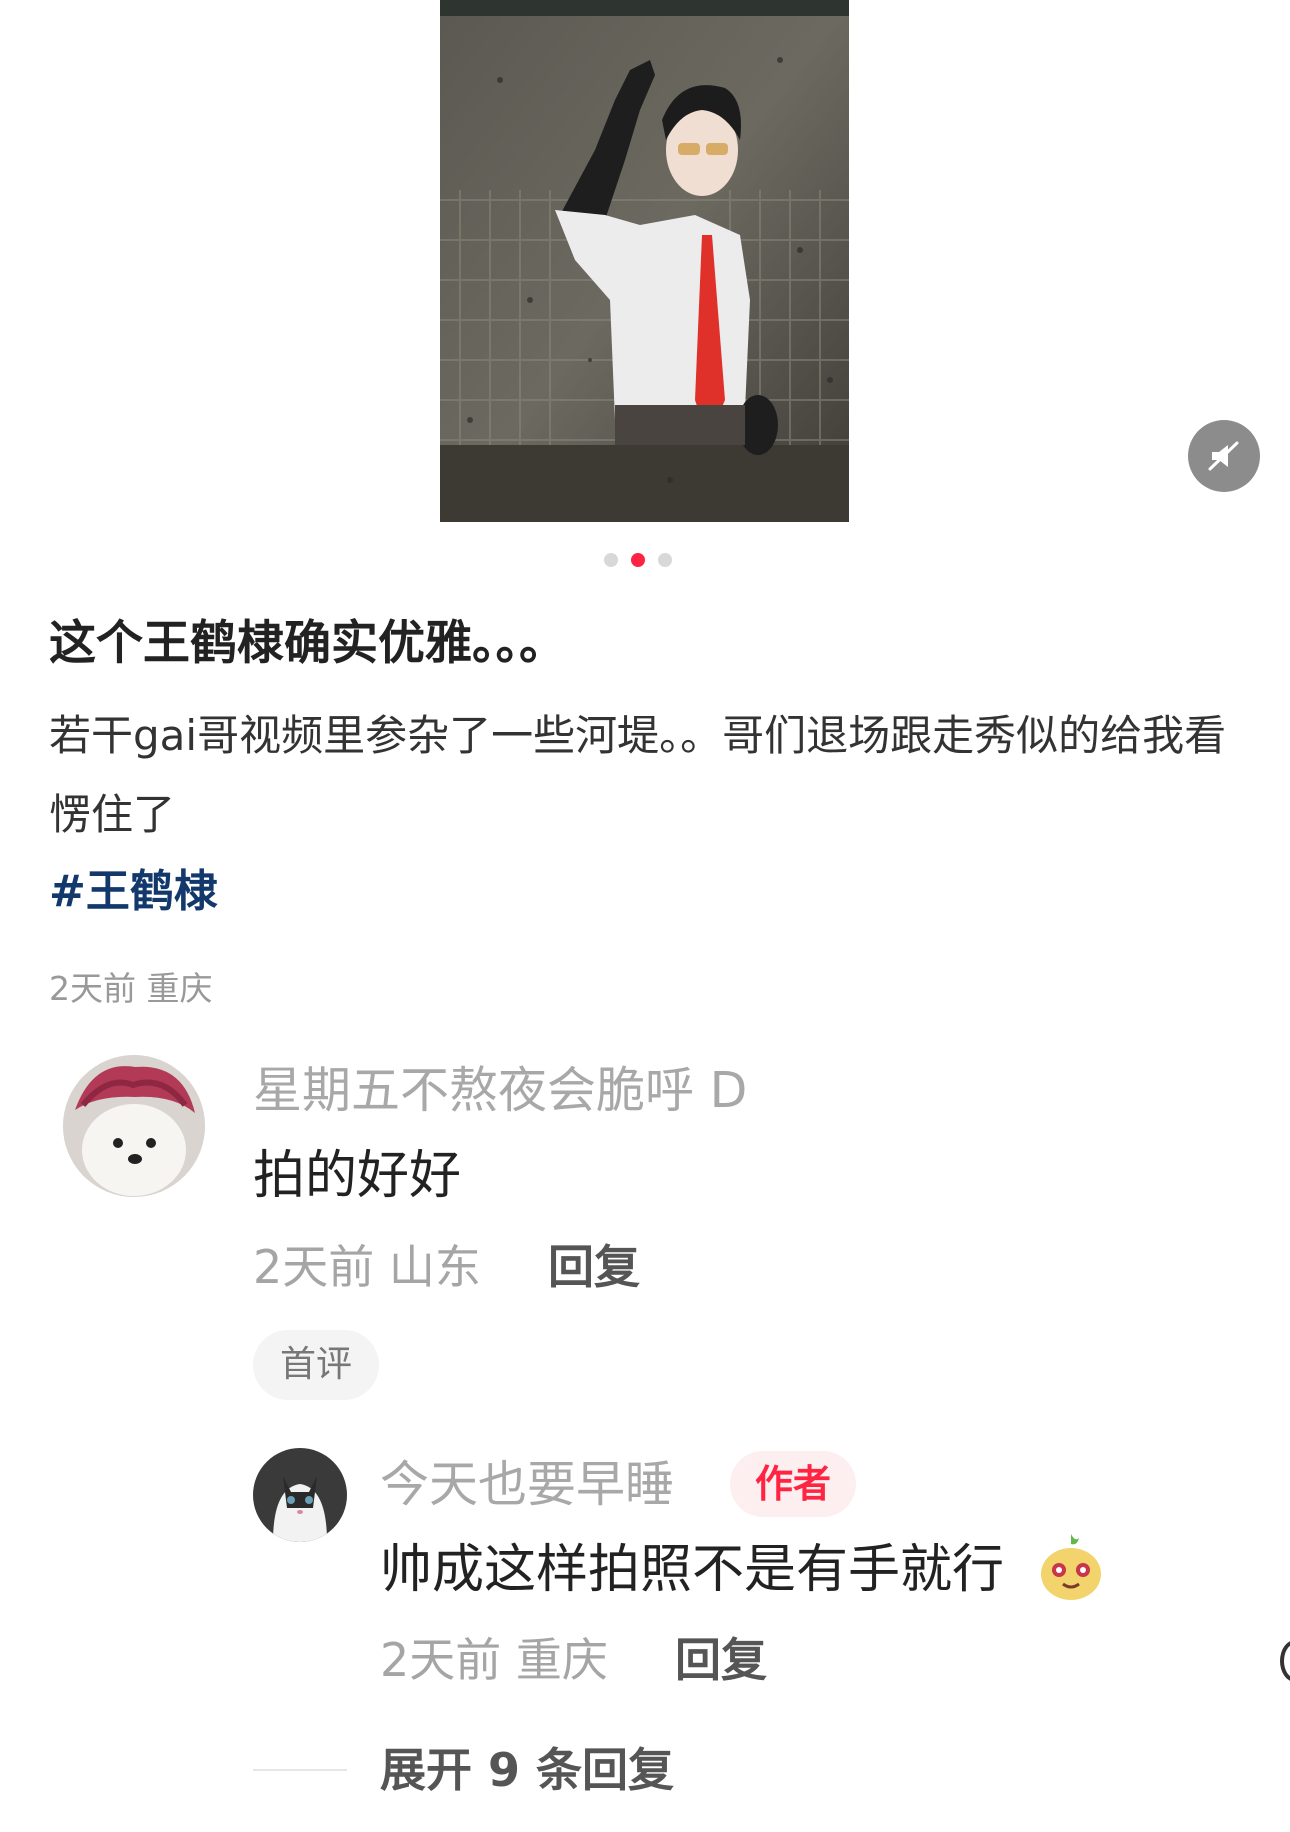  What do you see at coordinates (316, 1365) in the screenshot?
I see `first-comment-badge: 首评` at bounding box center [316, 1365].